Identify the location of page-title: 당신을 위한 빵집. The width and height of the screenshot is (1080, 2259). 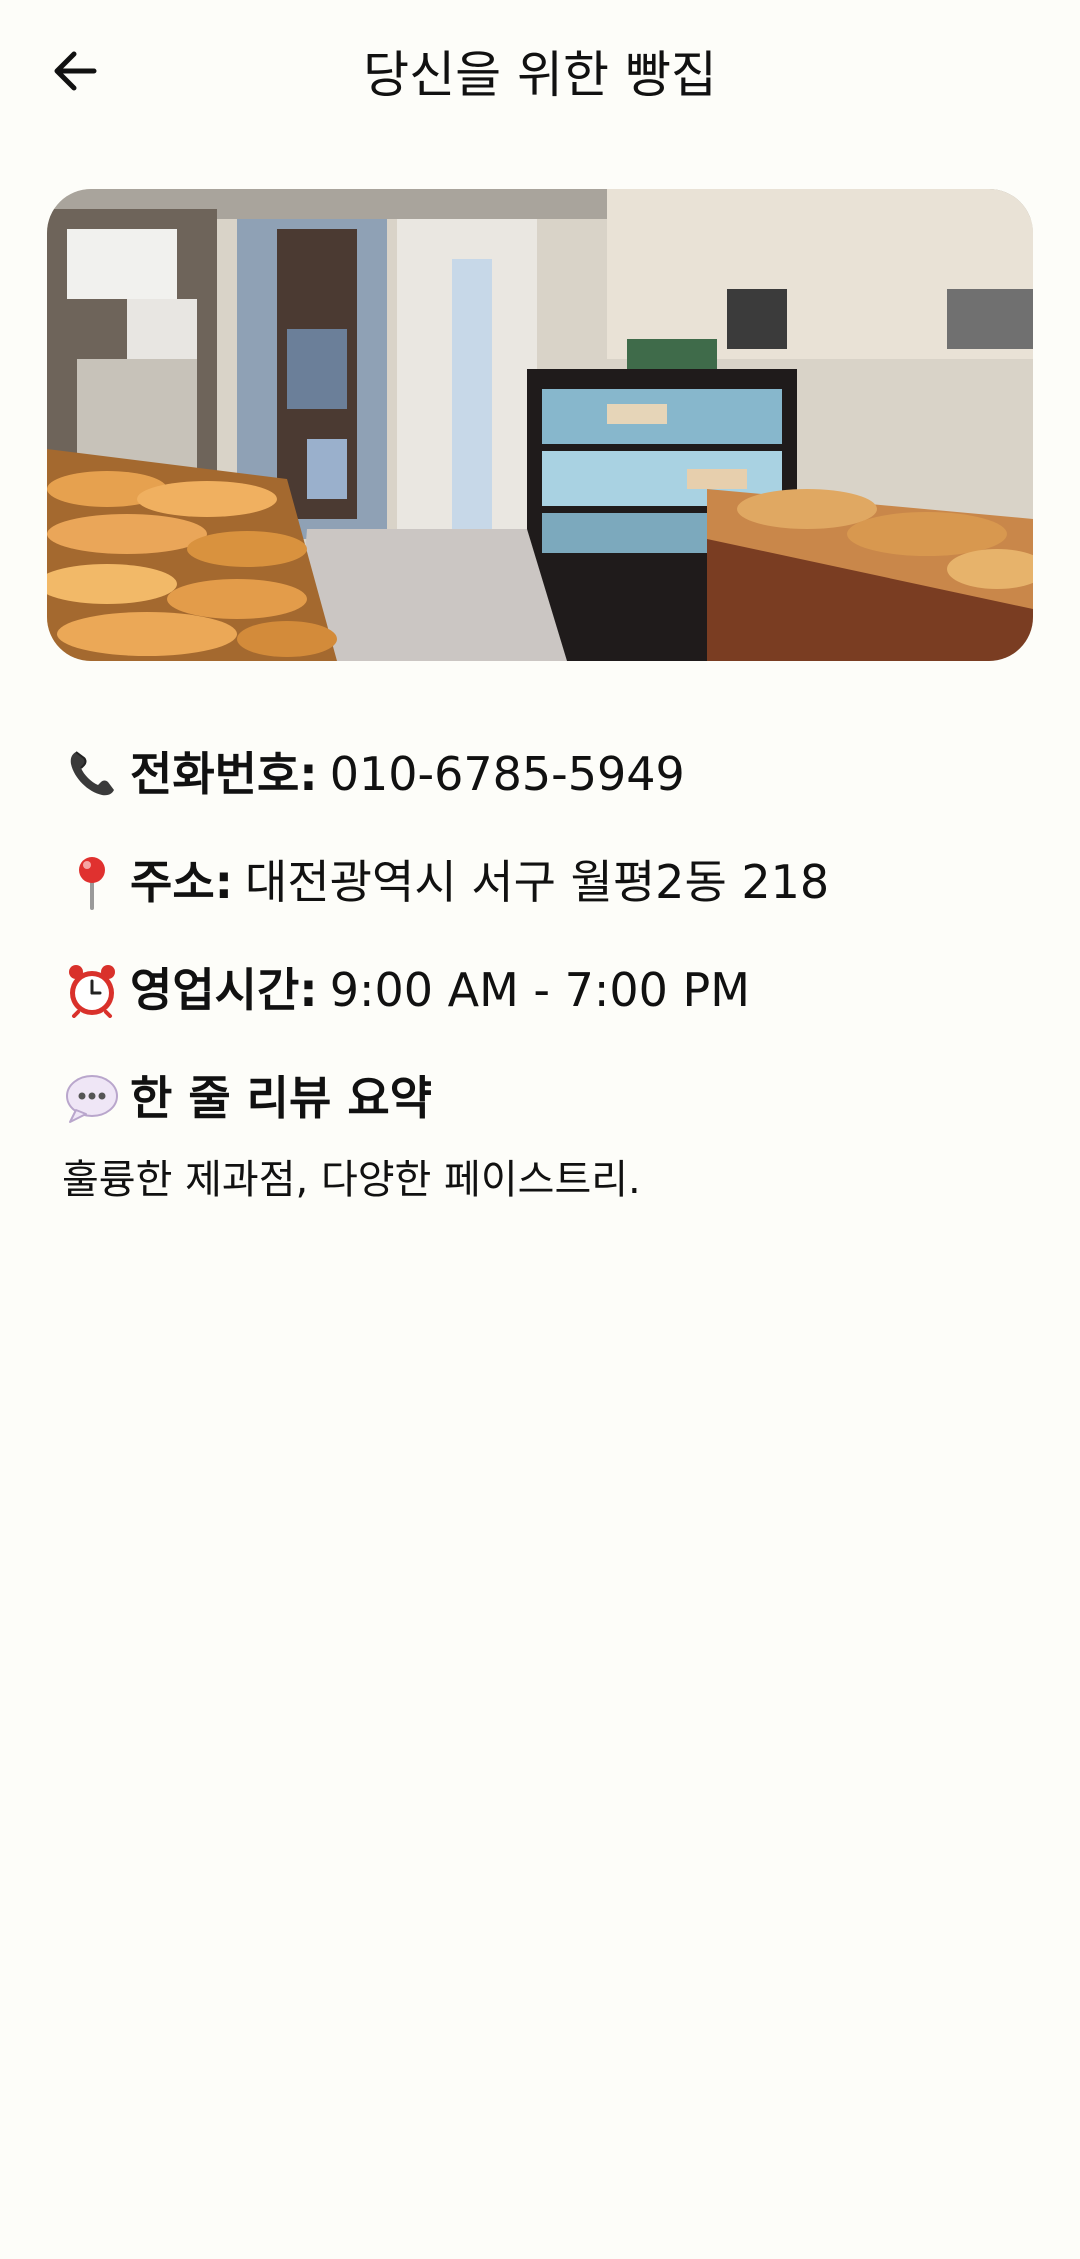
(540, 75).